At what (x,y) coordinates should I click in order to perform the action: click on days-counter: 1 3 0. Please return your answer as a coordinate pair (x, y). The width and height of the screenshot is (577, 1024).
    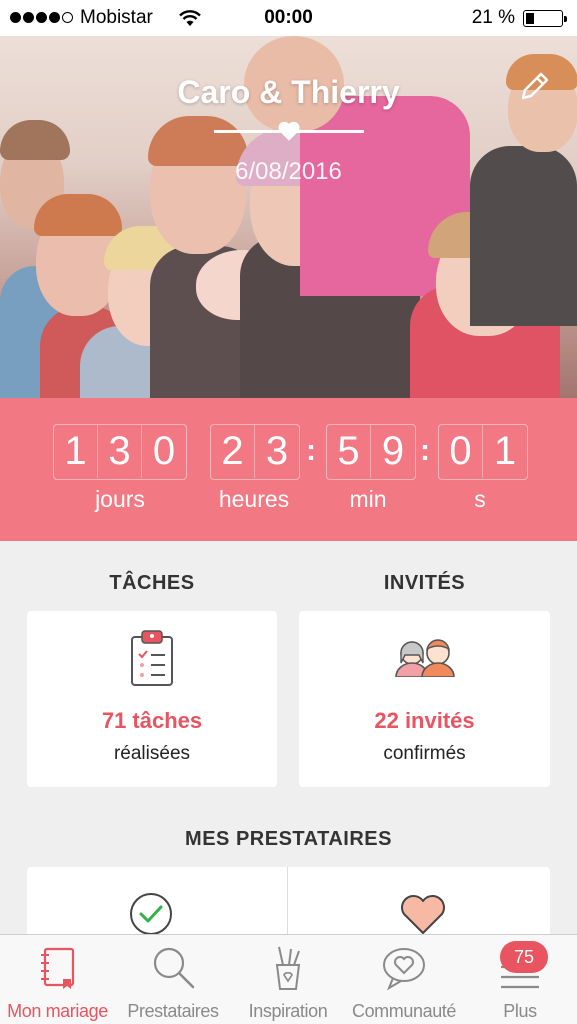
    Looking at the image, I should click on (120, 452).